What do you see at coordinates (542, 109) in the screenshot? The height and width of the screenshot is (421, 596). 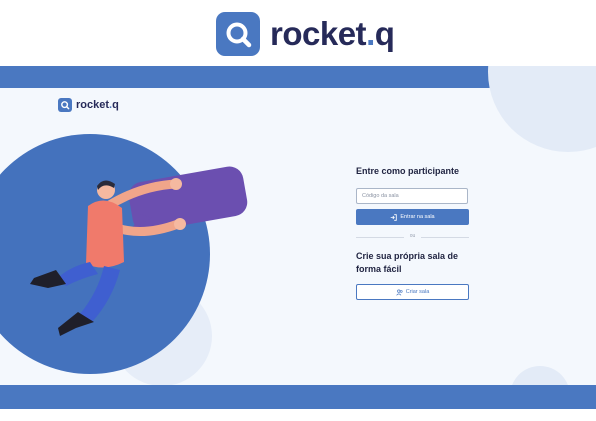 I see `decor-circle-top-right` at bounding box center [542, 109].